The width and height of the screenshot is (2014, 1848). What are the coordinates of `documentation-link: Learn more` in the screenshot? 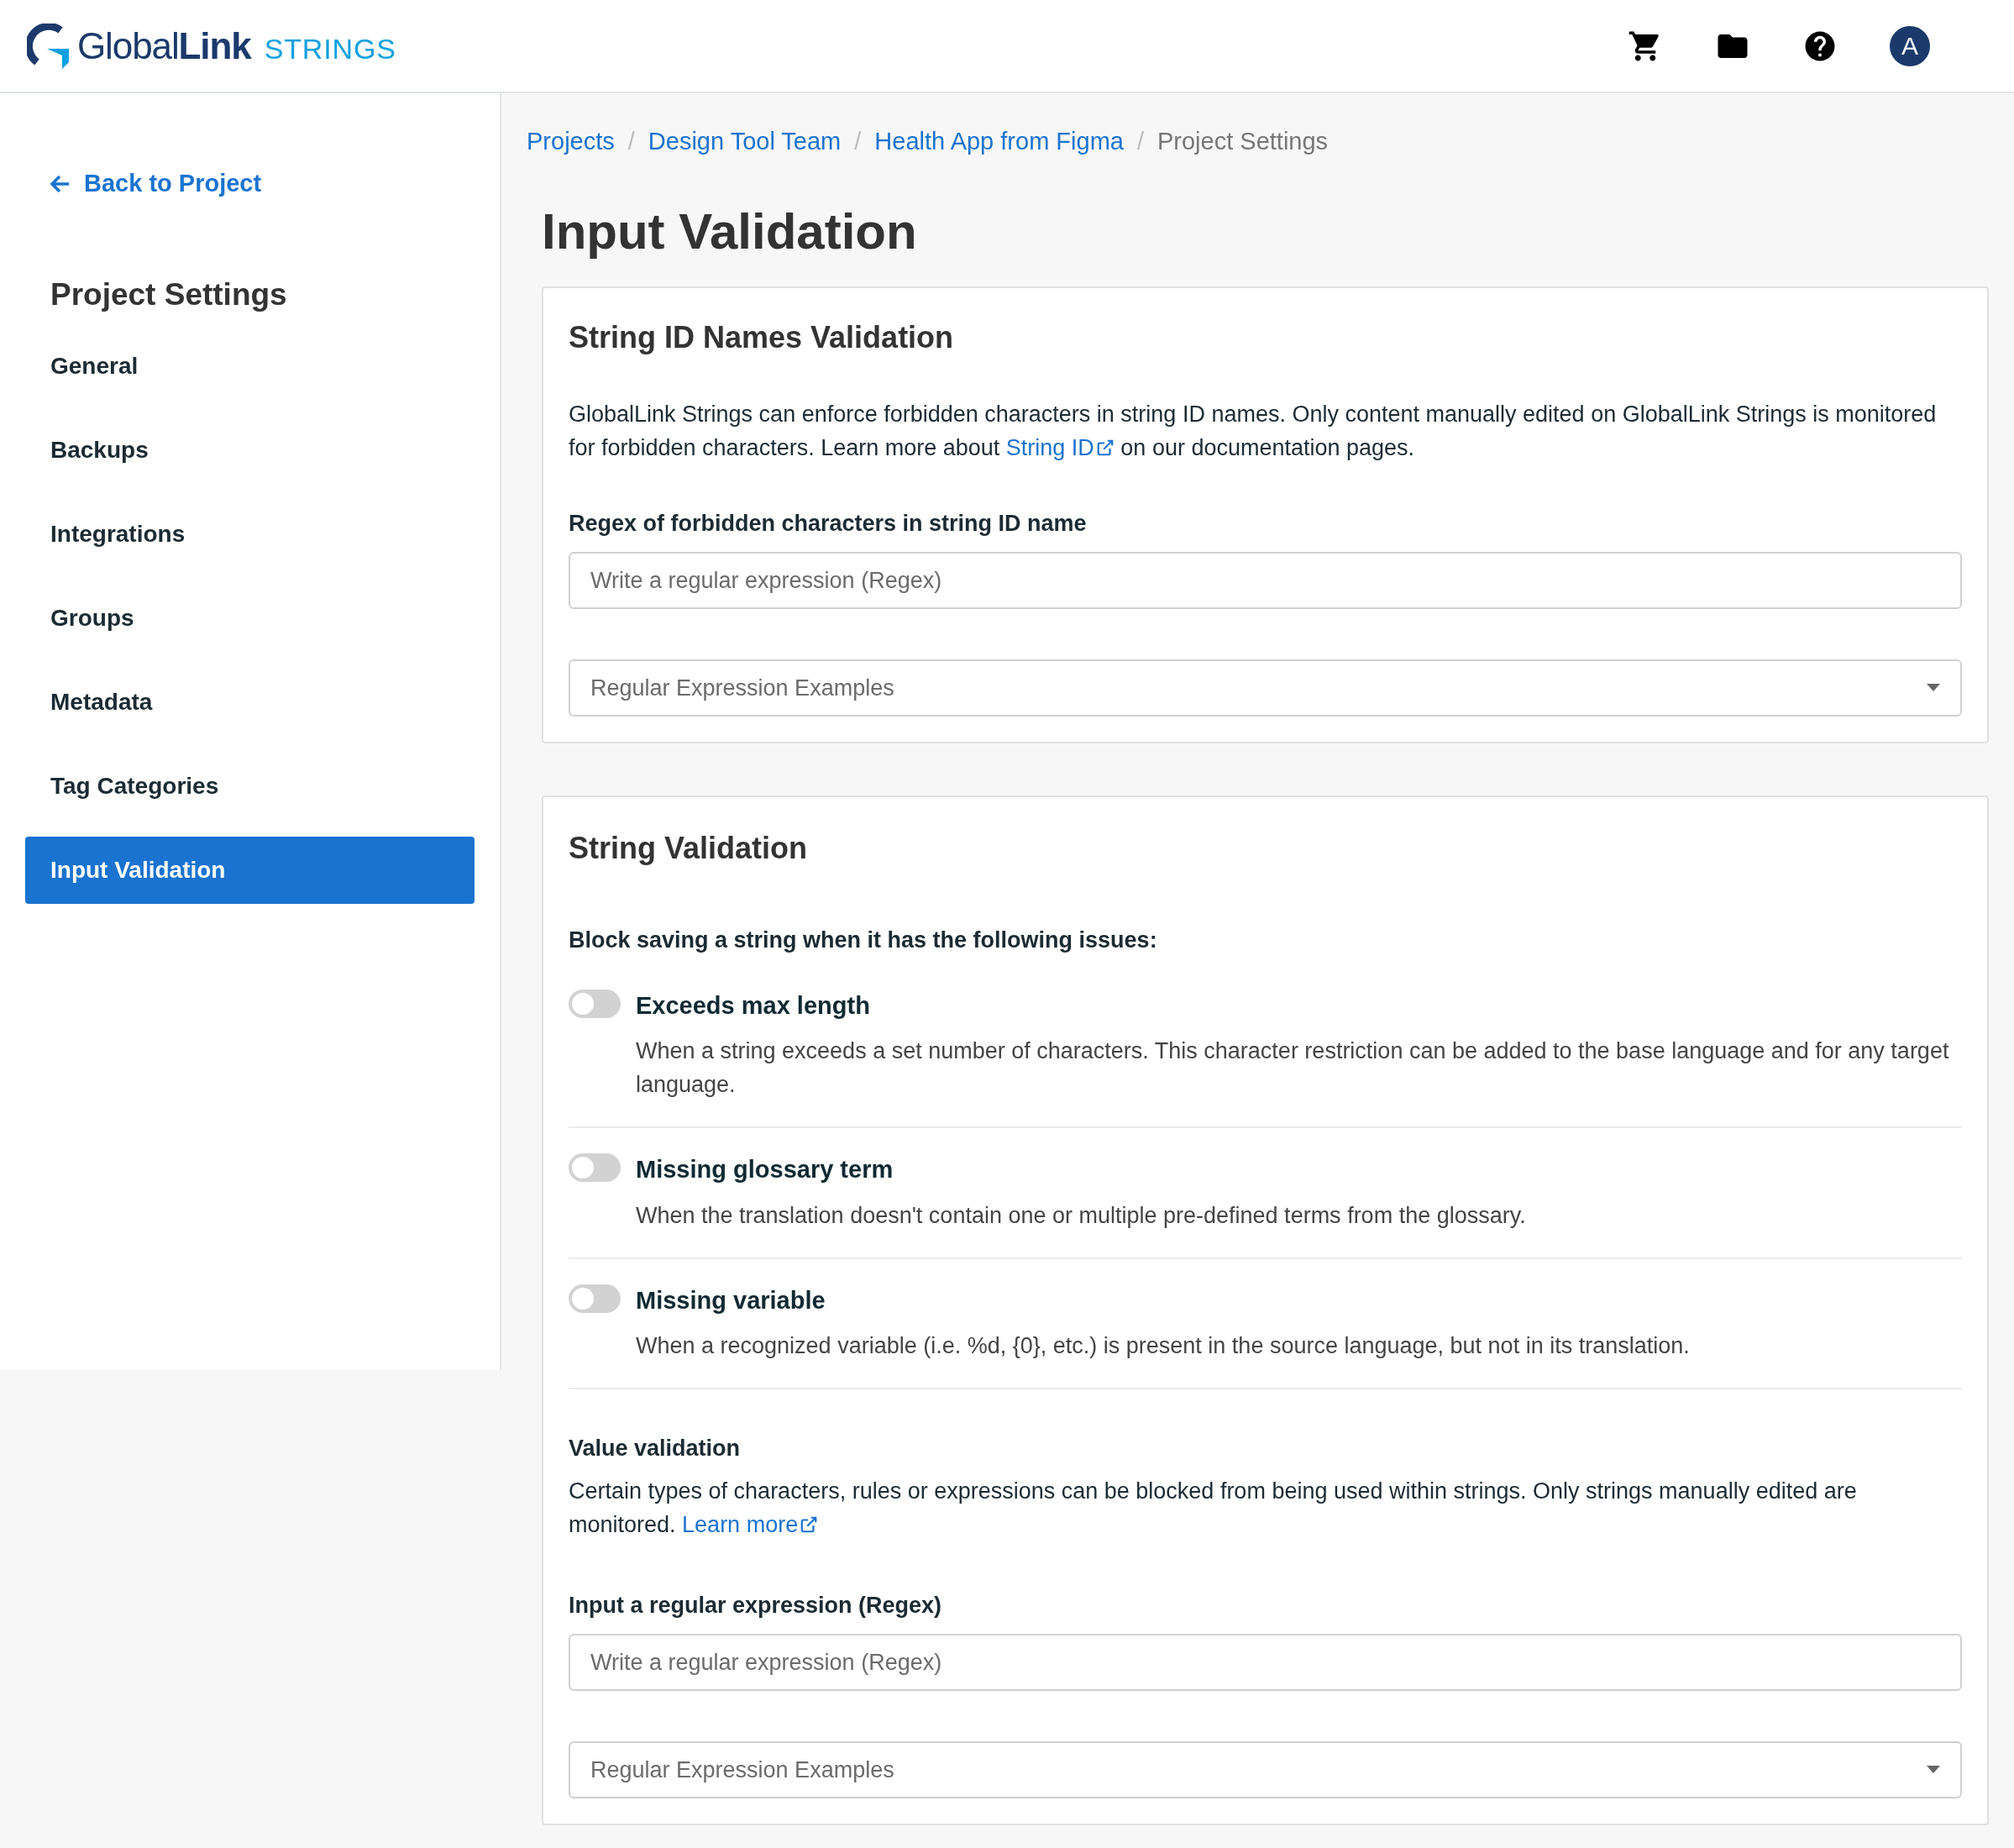 It's located at (750, 1524).